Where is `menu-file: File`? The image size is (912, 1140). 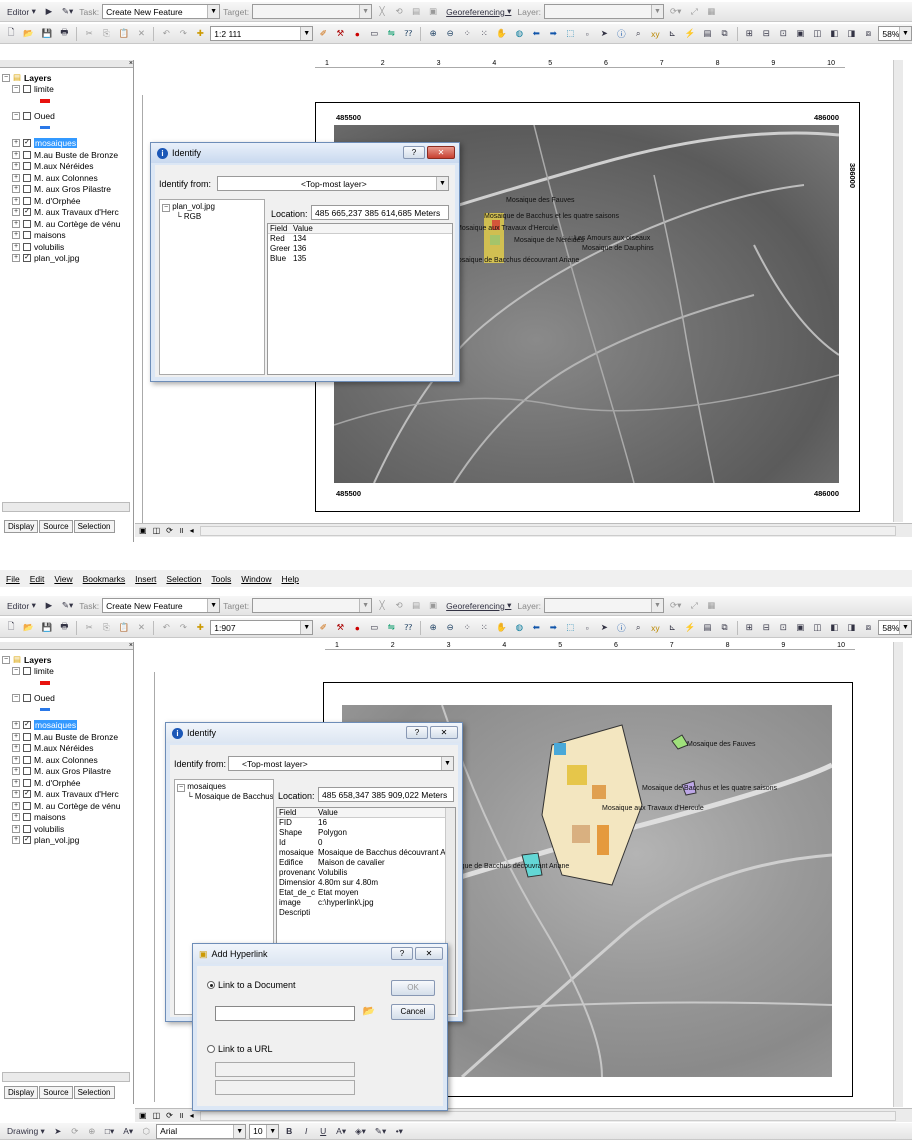
menu-file: File is located at coordinates (13, 579).